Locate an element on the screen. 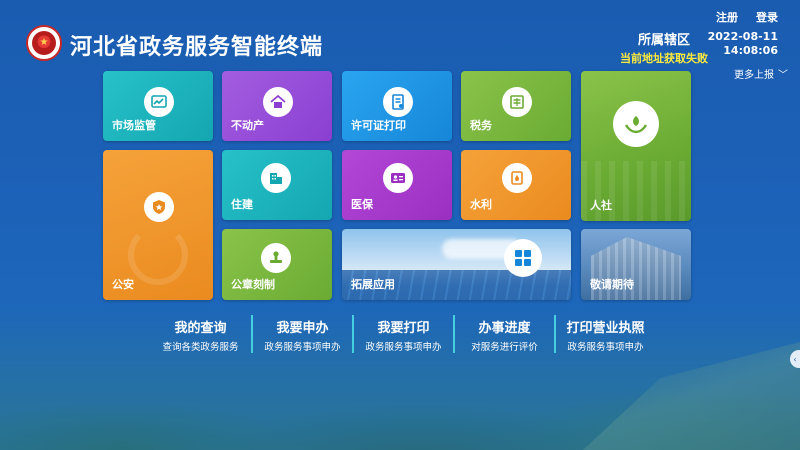 The image size is (800, 450). login-link: 登录 is located at coordinates (767, 17).